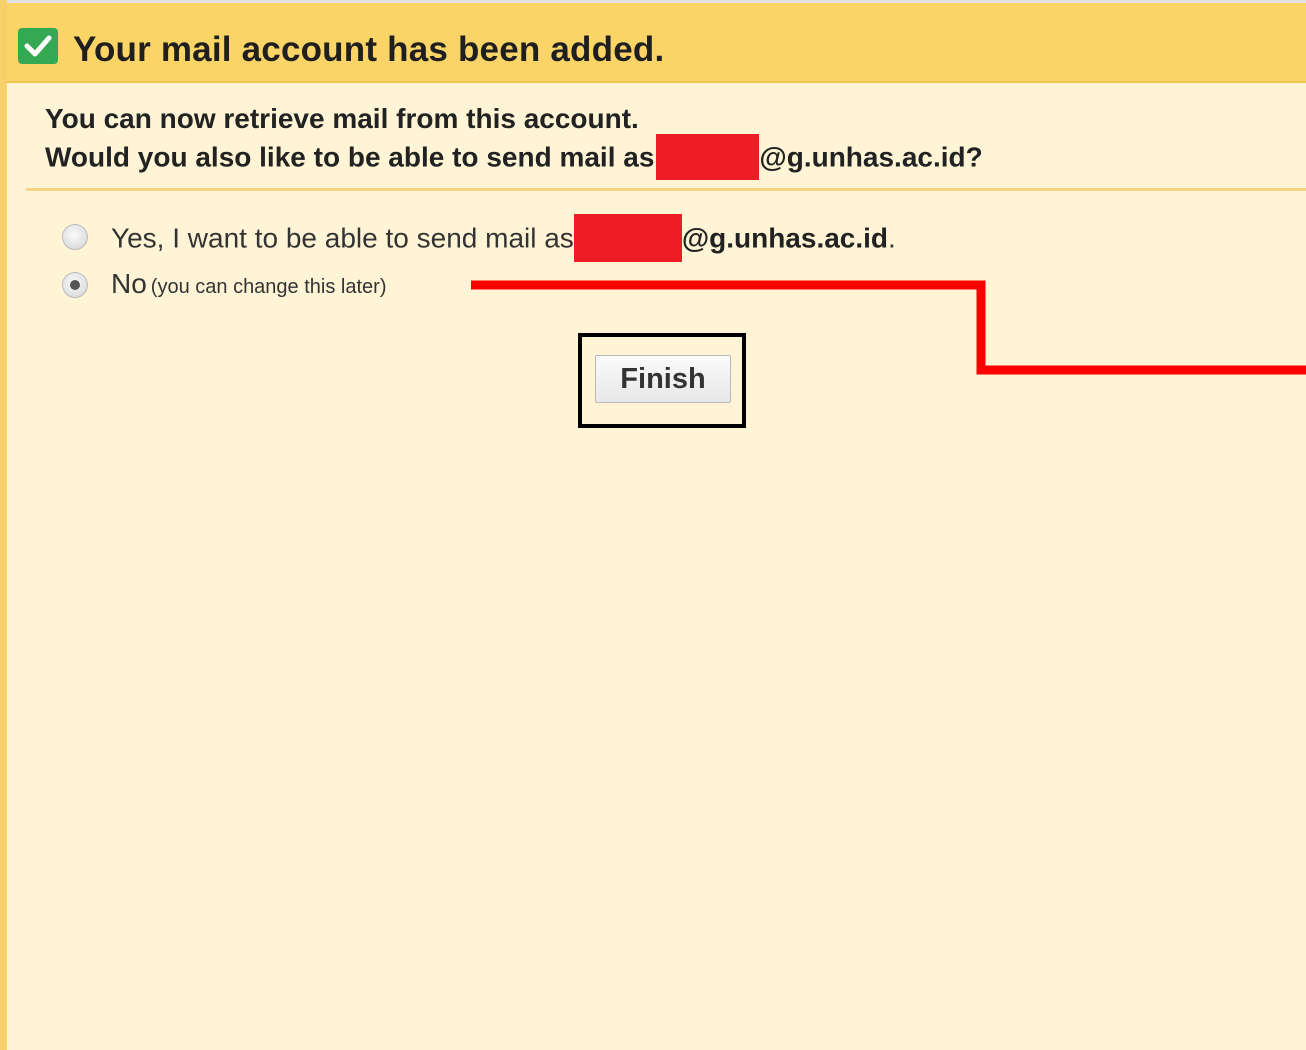 The width and height of the screenshot is (1306, 1050). I want to click on banner-title: Your mail account has been added., so click(369, 49).